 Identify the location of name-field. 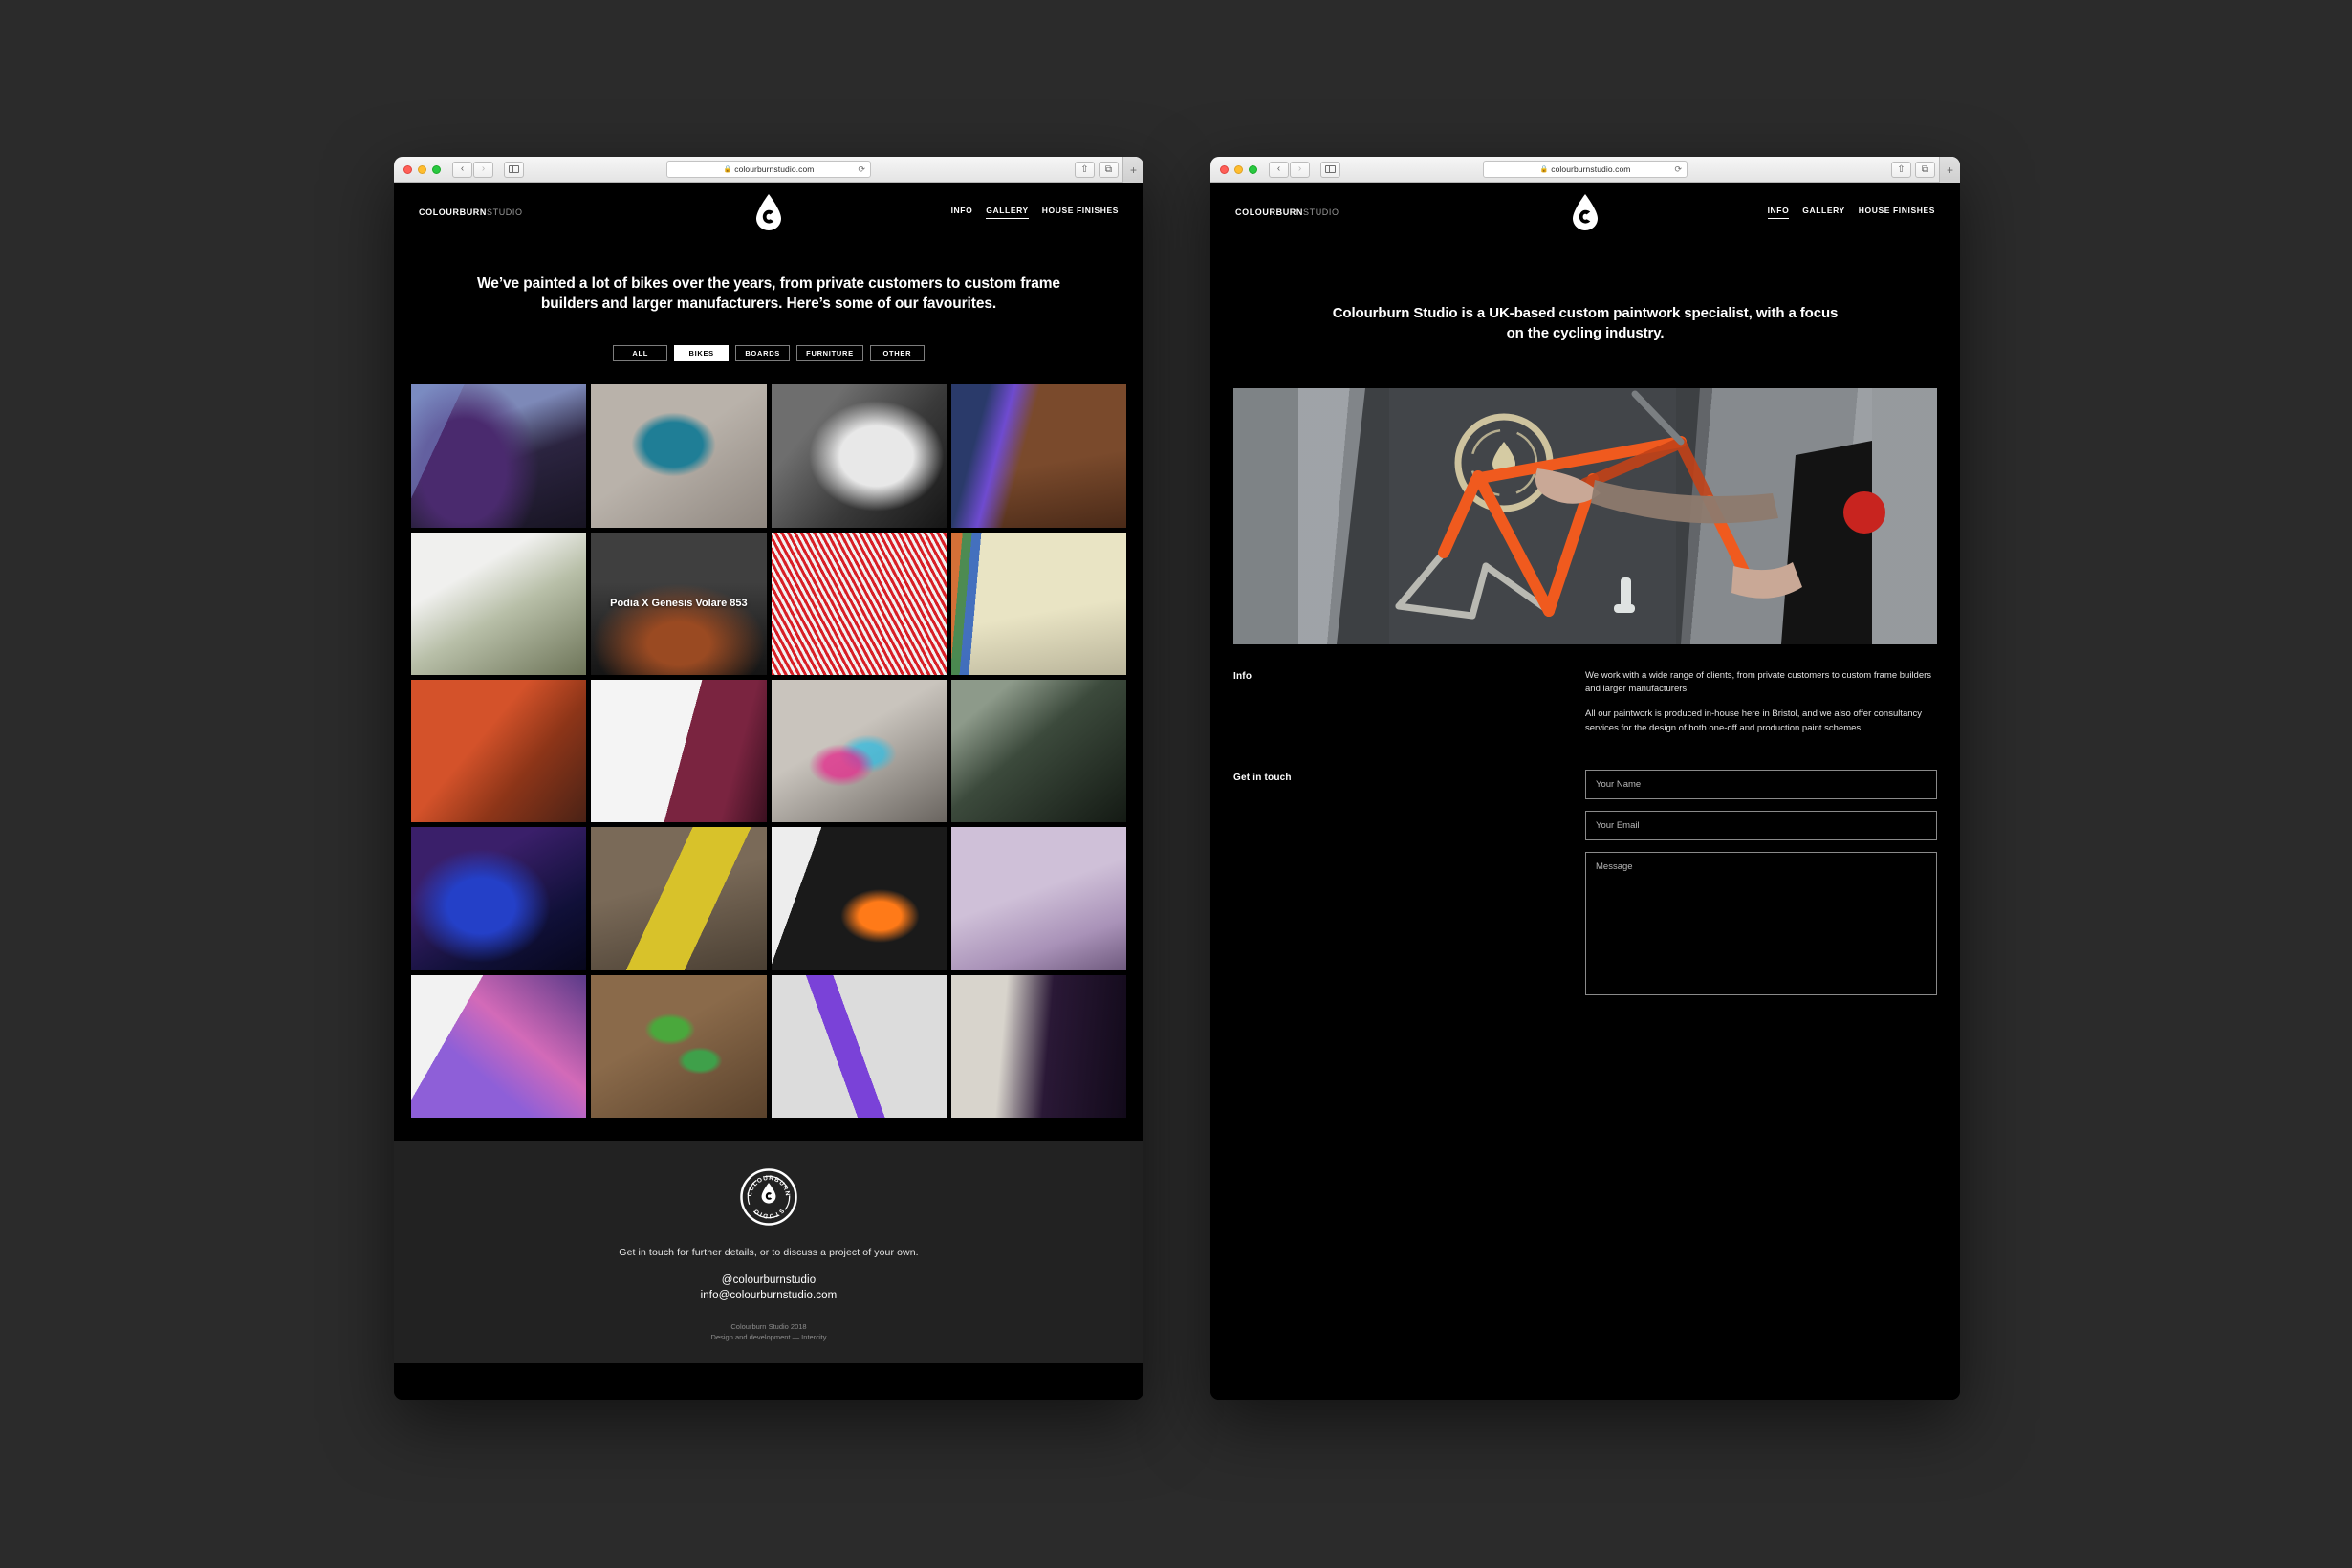
(1761, 785).